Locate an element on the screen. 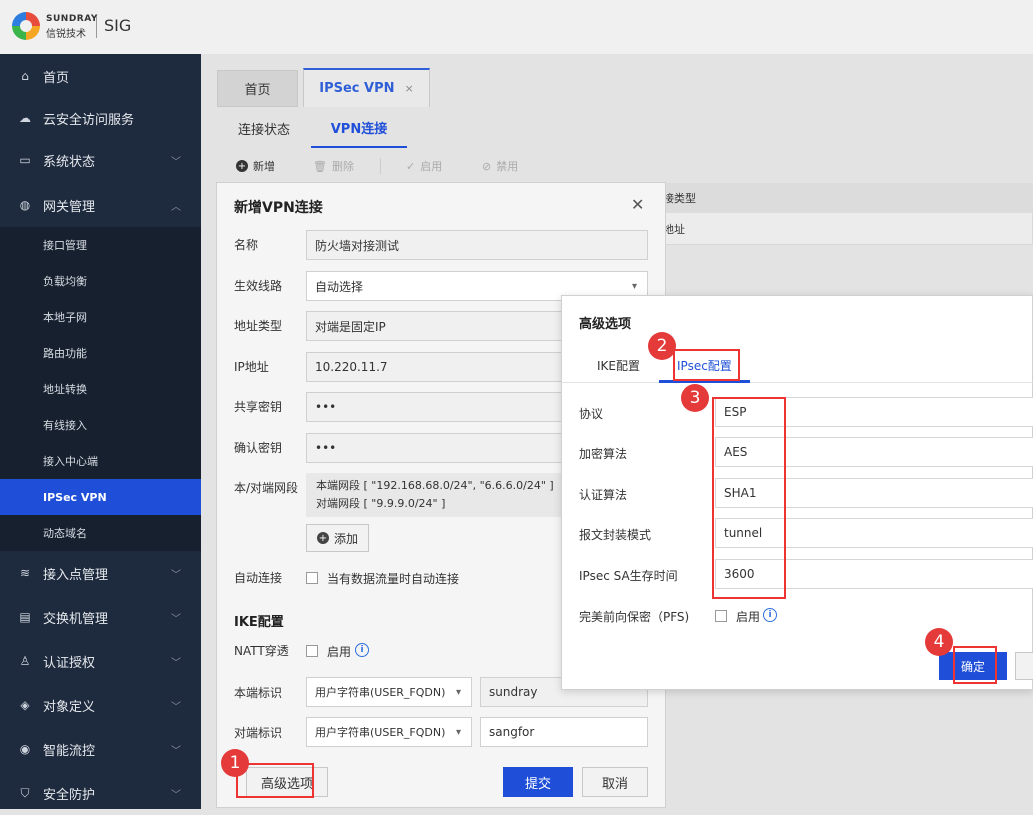  home-icon: ⌂ is located at coordinates (25, 76).